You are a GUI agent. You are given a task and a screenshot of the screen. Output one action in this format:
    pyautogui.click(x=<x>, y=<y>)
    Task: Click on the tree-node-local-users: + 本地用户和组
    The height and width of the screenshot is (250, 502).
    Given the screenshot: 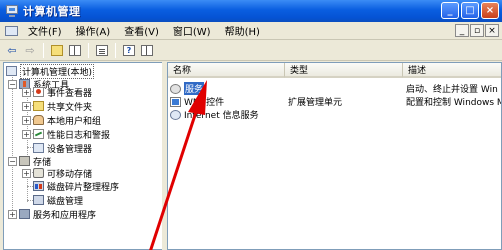 What is the action you would take?
    pyautogui.click(x=62, y=120)
    